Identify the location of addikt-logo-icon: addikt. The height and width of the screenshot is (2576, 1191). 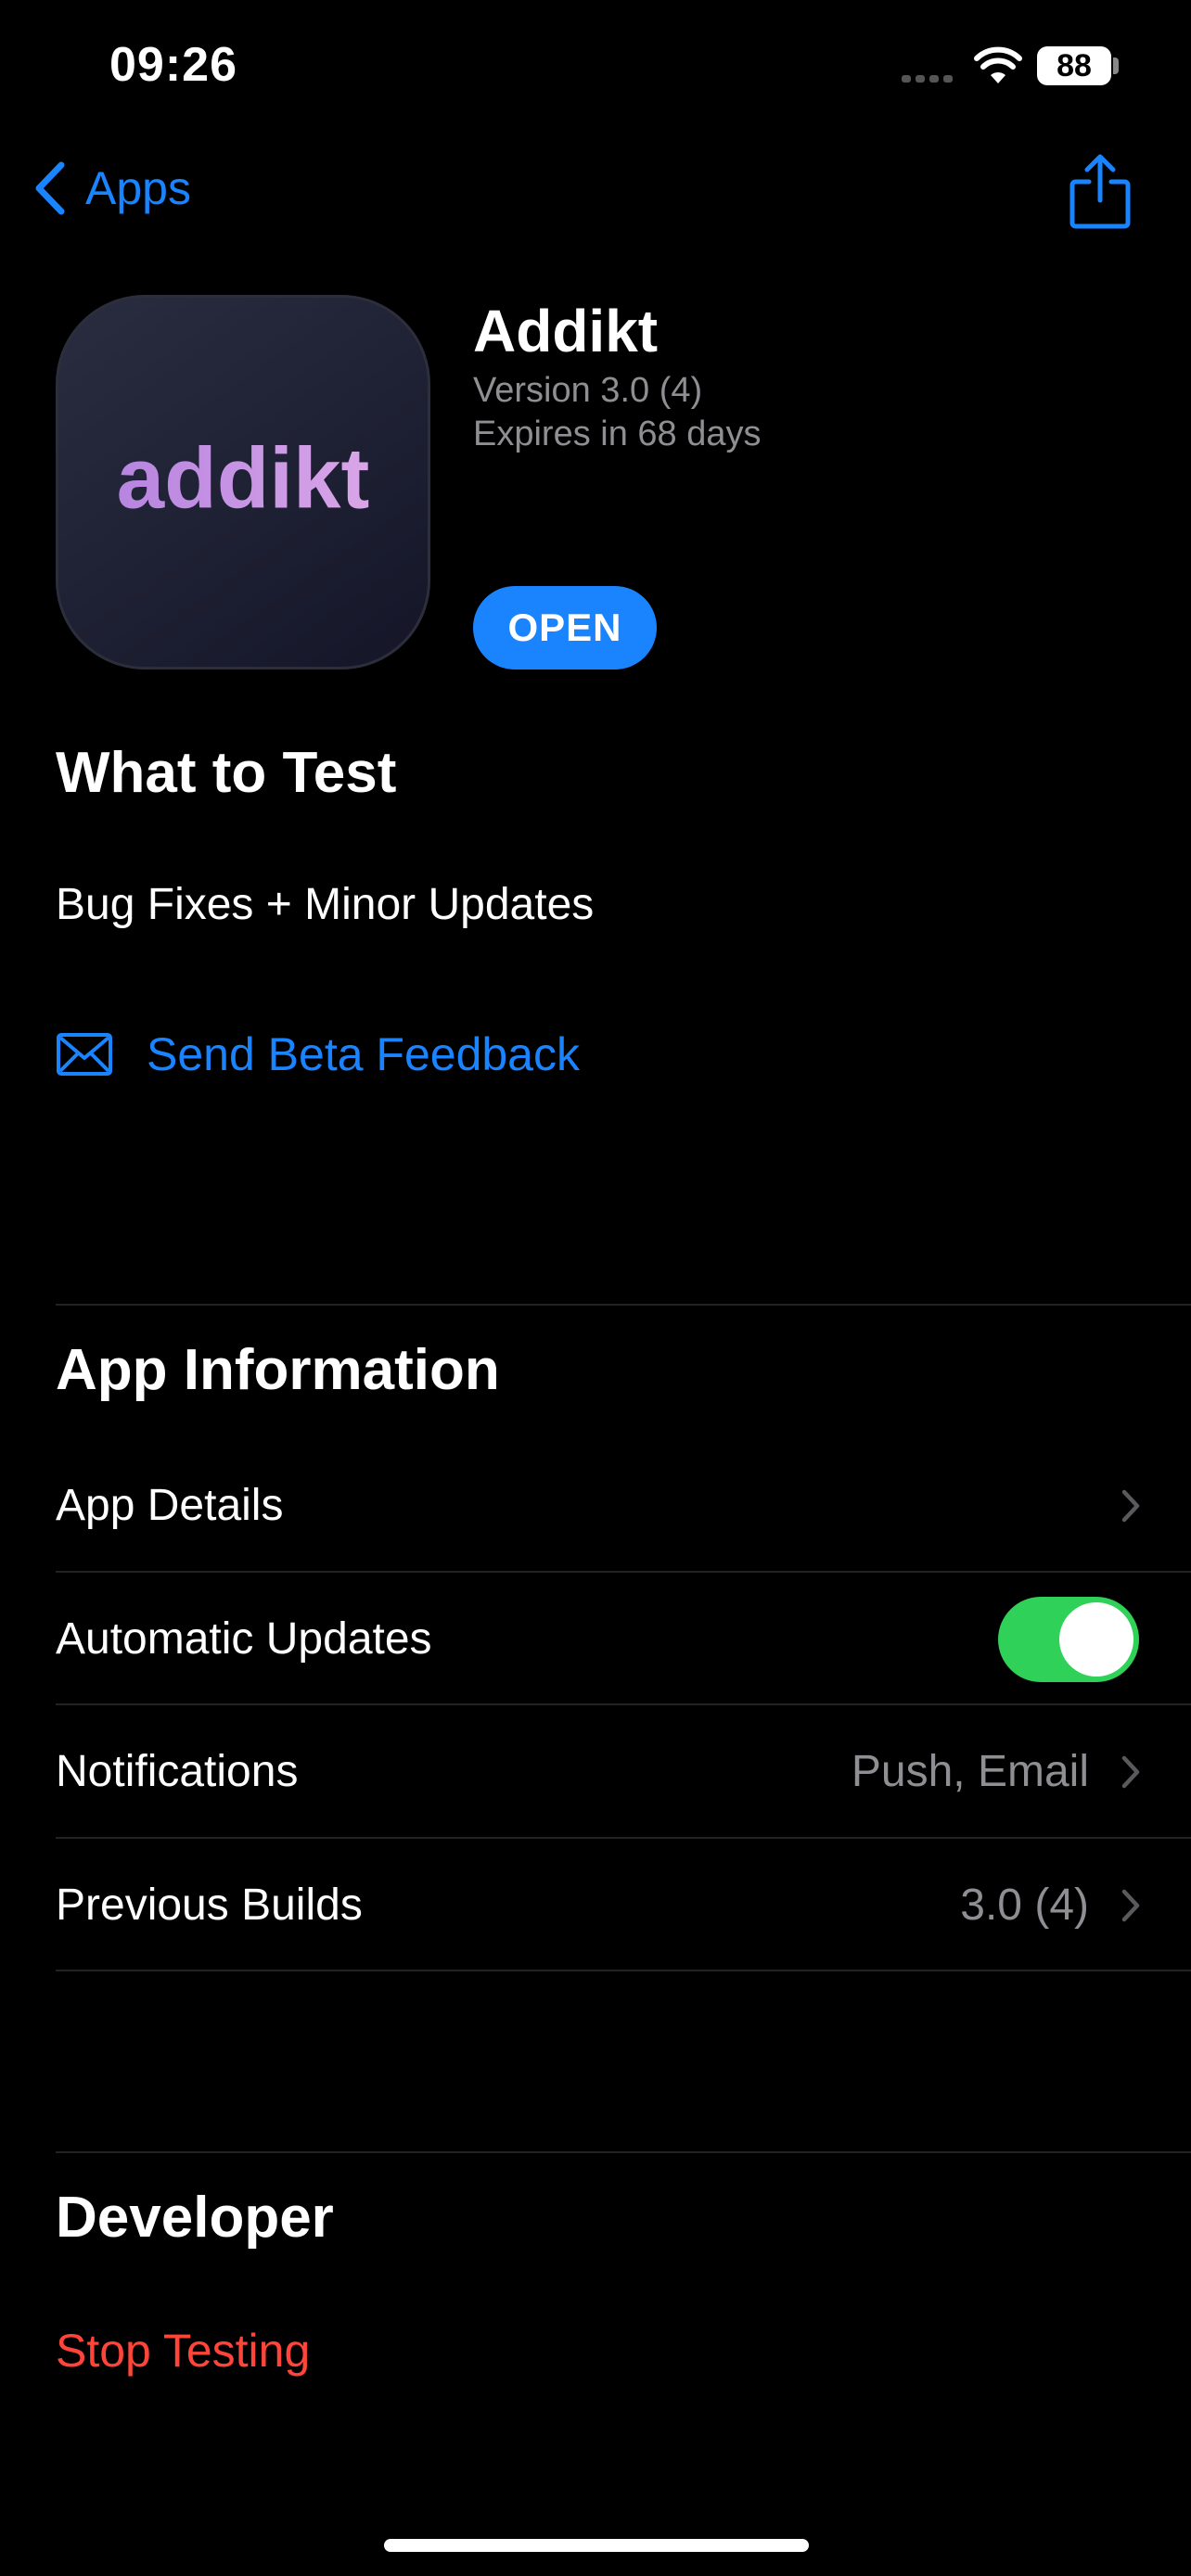
(244, 478).